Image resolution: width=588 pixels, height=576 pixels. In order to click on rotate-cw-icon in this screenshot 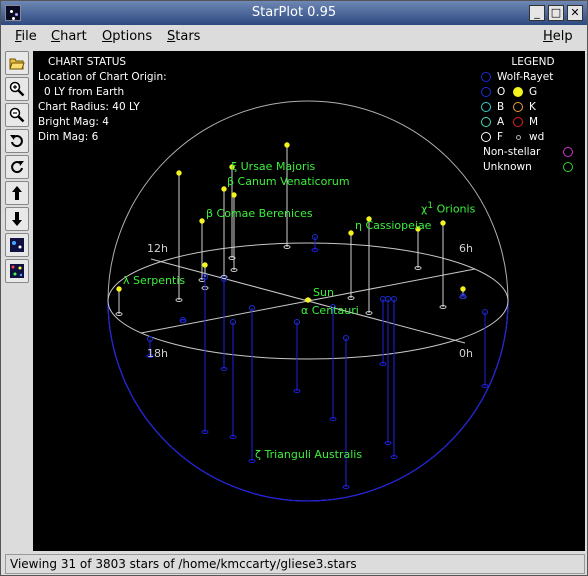, I will do `click(17, 167)`.